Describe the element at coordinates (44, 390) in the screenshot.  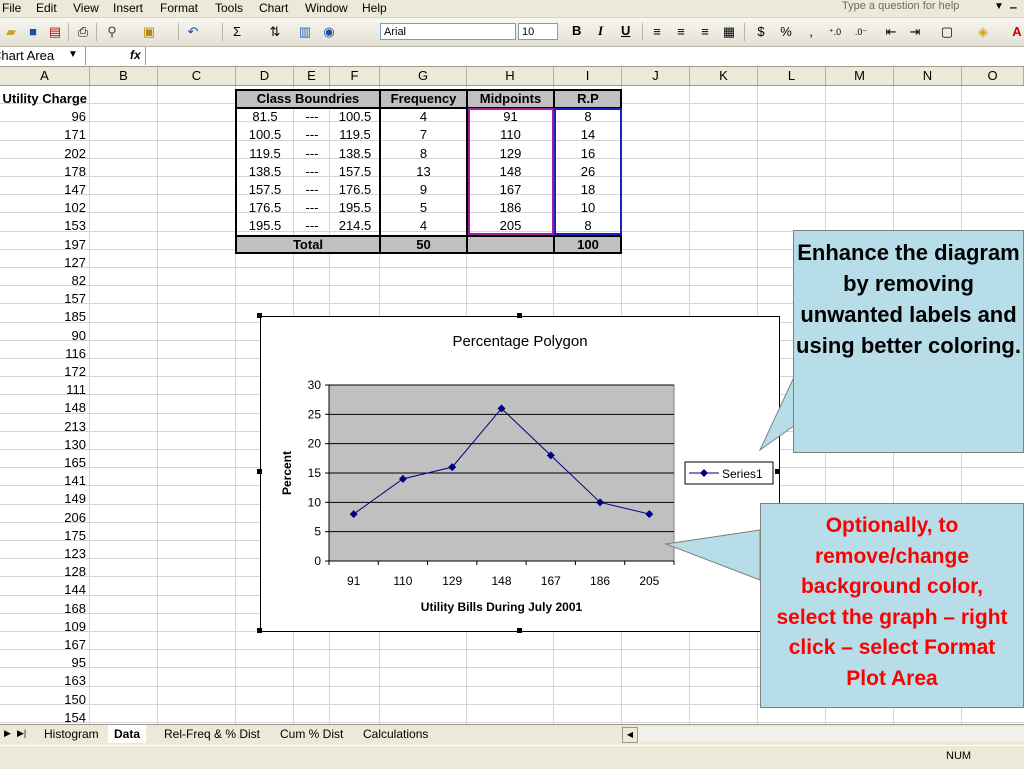
I see `cell-utility-charge: 111` at that location.